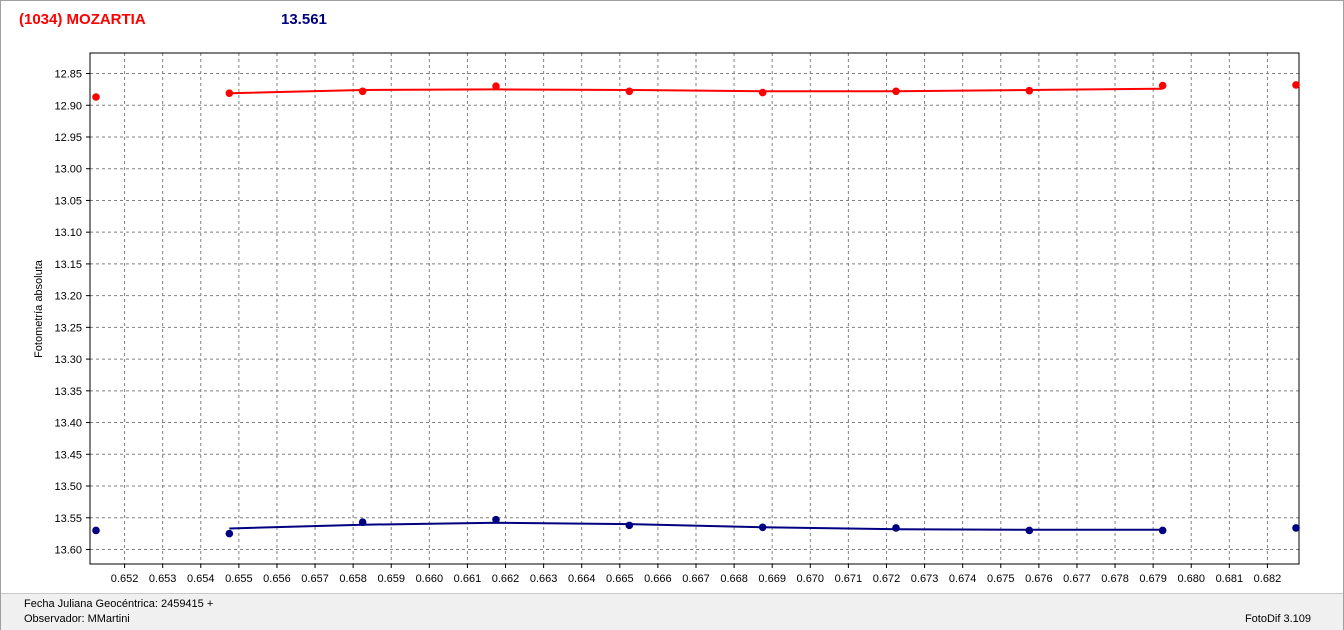  What do you see at coordinates (68, 106) in the screenshot?
I see `y-tick-label: 12.90` at bounding box center [68, 106].